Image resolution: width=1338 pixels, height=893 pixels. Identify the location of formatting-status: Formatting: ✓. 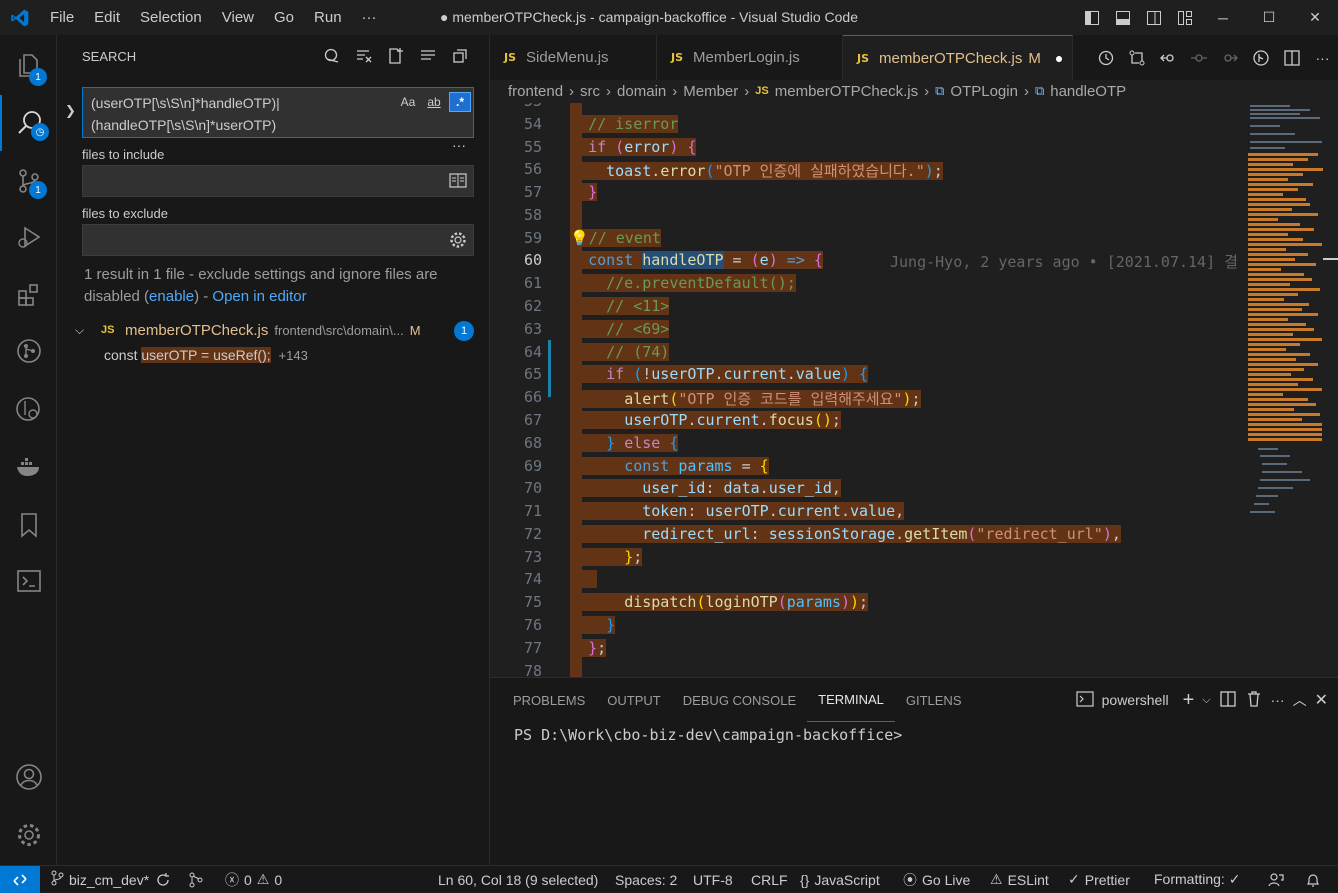
(1197, 879).